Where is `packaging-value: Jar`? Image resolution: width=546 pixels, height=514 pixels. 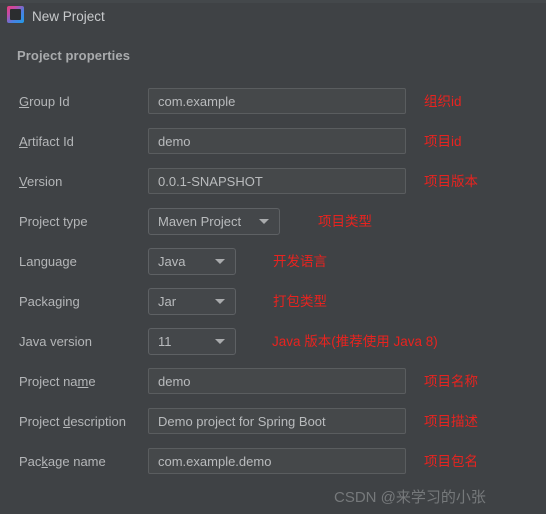
packaging-value: Jar is located at coordinates (167, 301).